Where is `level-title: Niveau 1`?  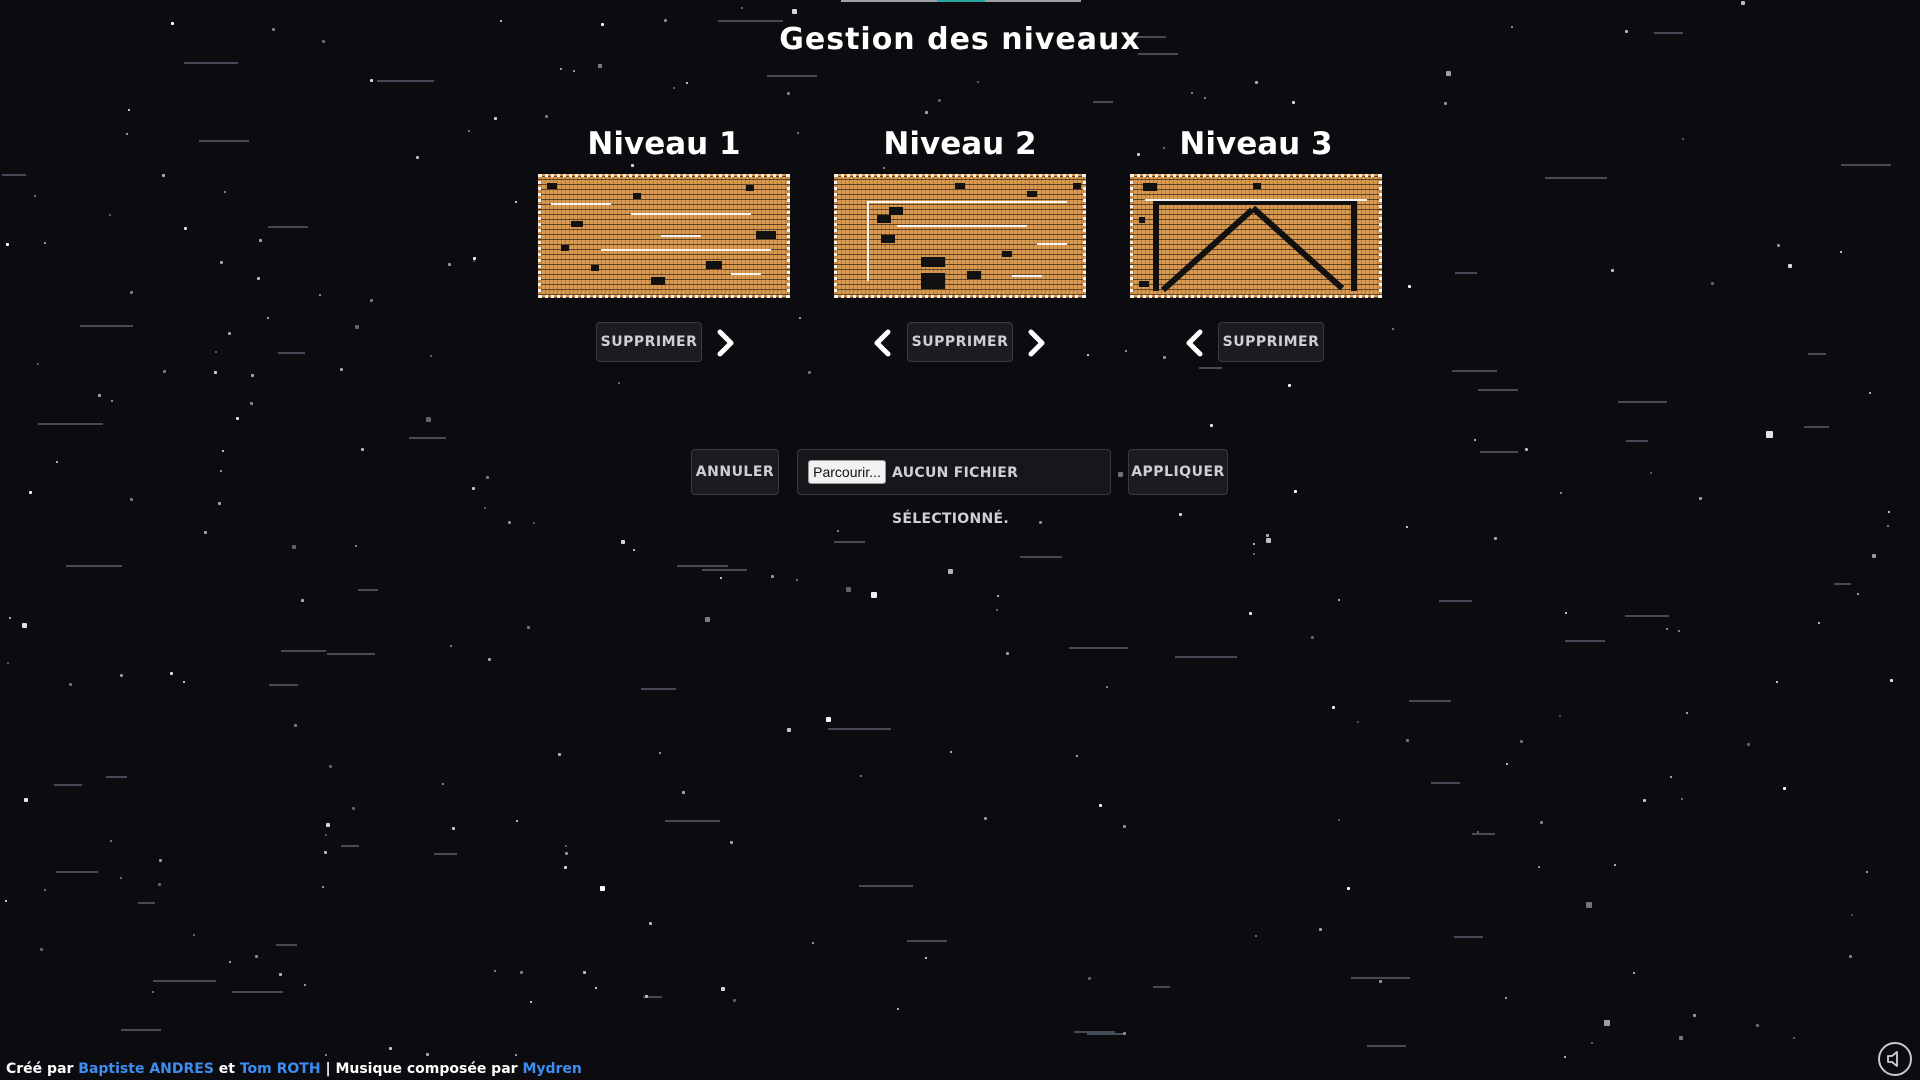
level-title: Niveau 1 is located at coordinates (664, 144).